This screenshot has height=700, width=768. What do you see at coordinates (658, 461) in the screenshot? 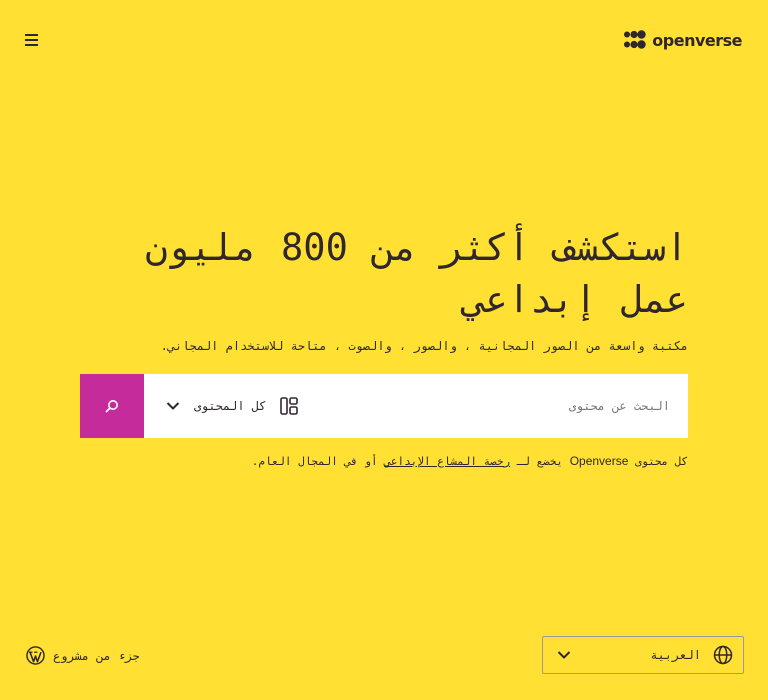
I see `license-note-prefix: كل محتوى` at bounding box center [658, 461].